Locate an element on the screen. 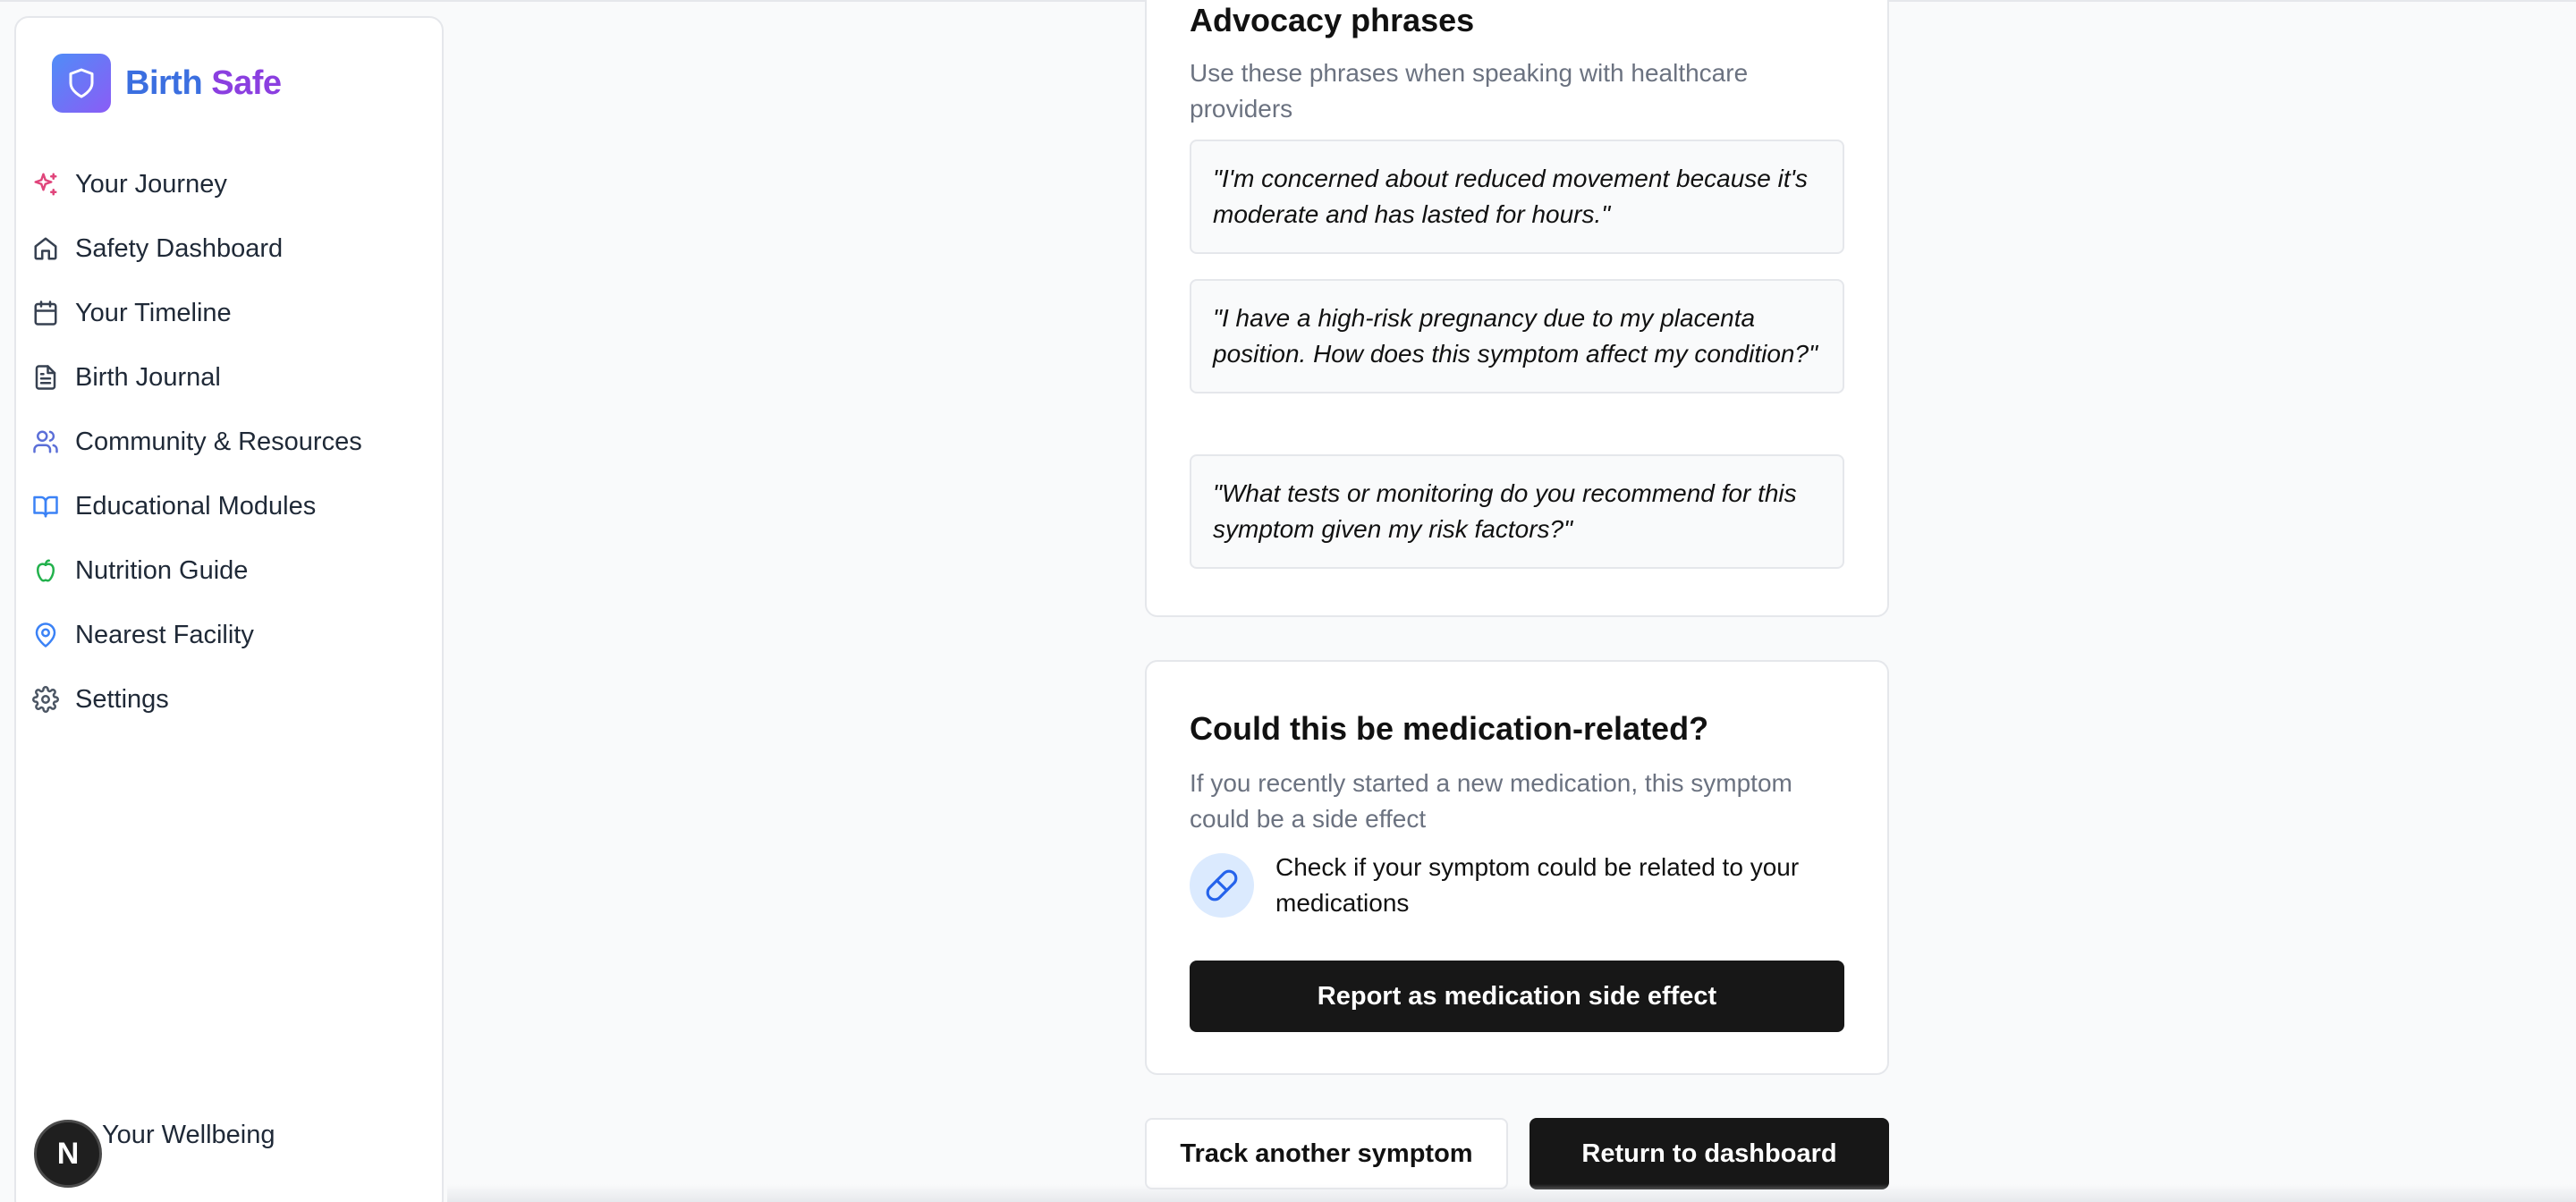 The width and height of the screenshot is (2576, 1202). pill-icon is located at coordinates (1222, 885).